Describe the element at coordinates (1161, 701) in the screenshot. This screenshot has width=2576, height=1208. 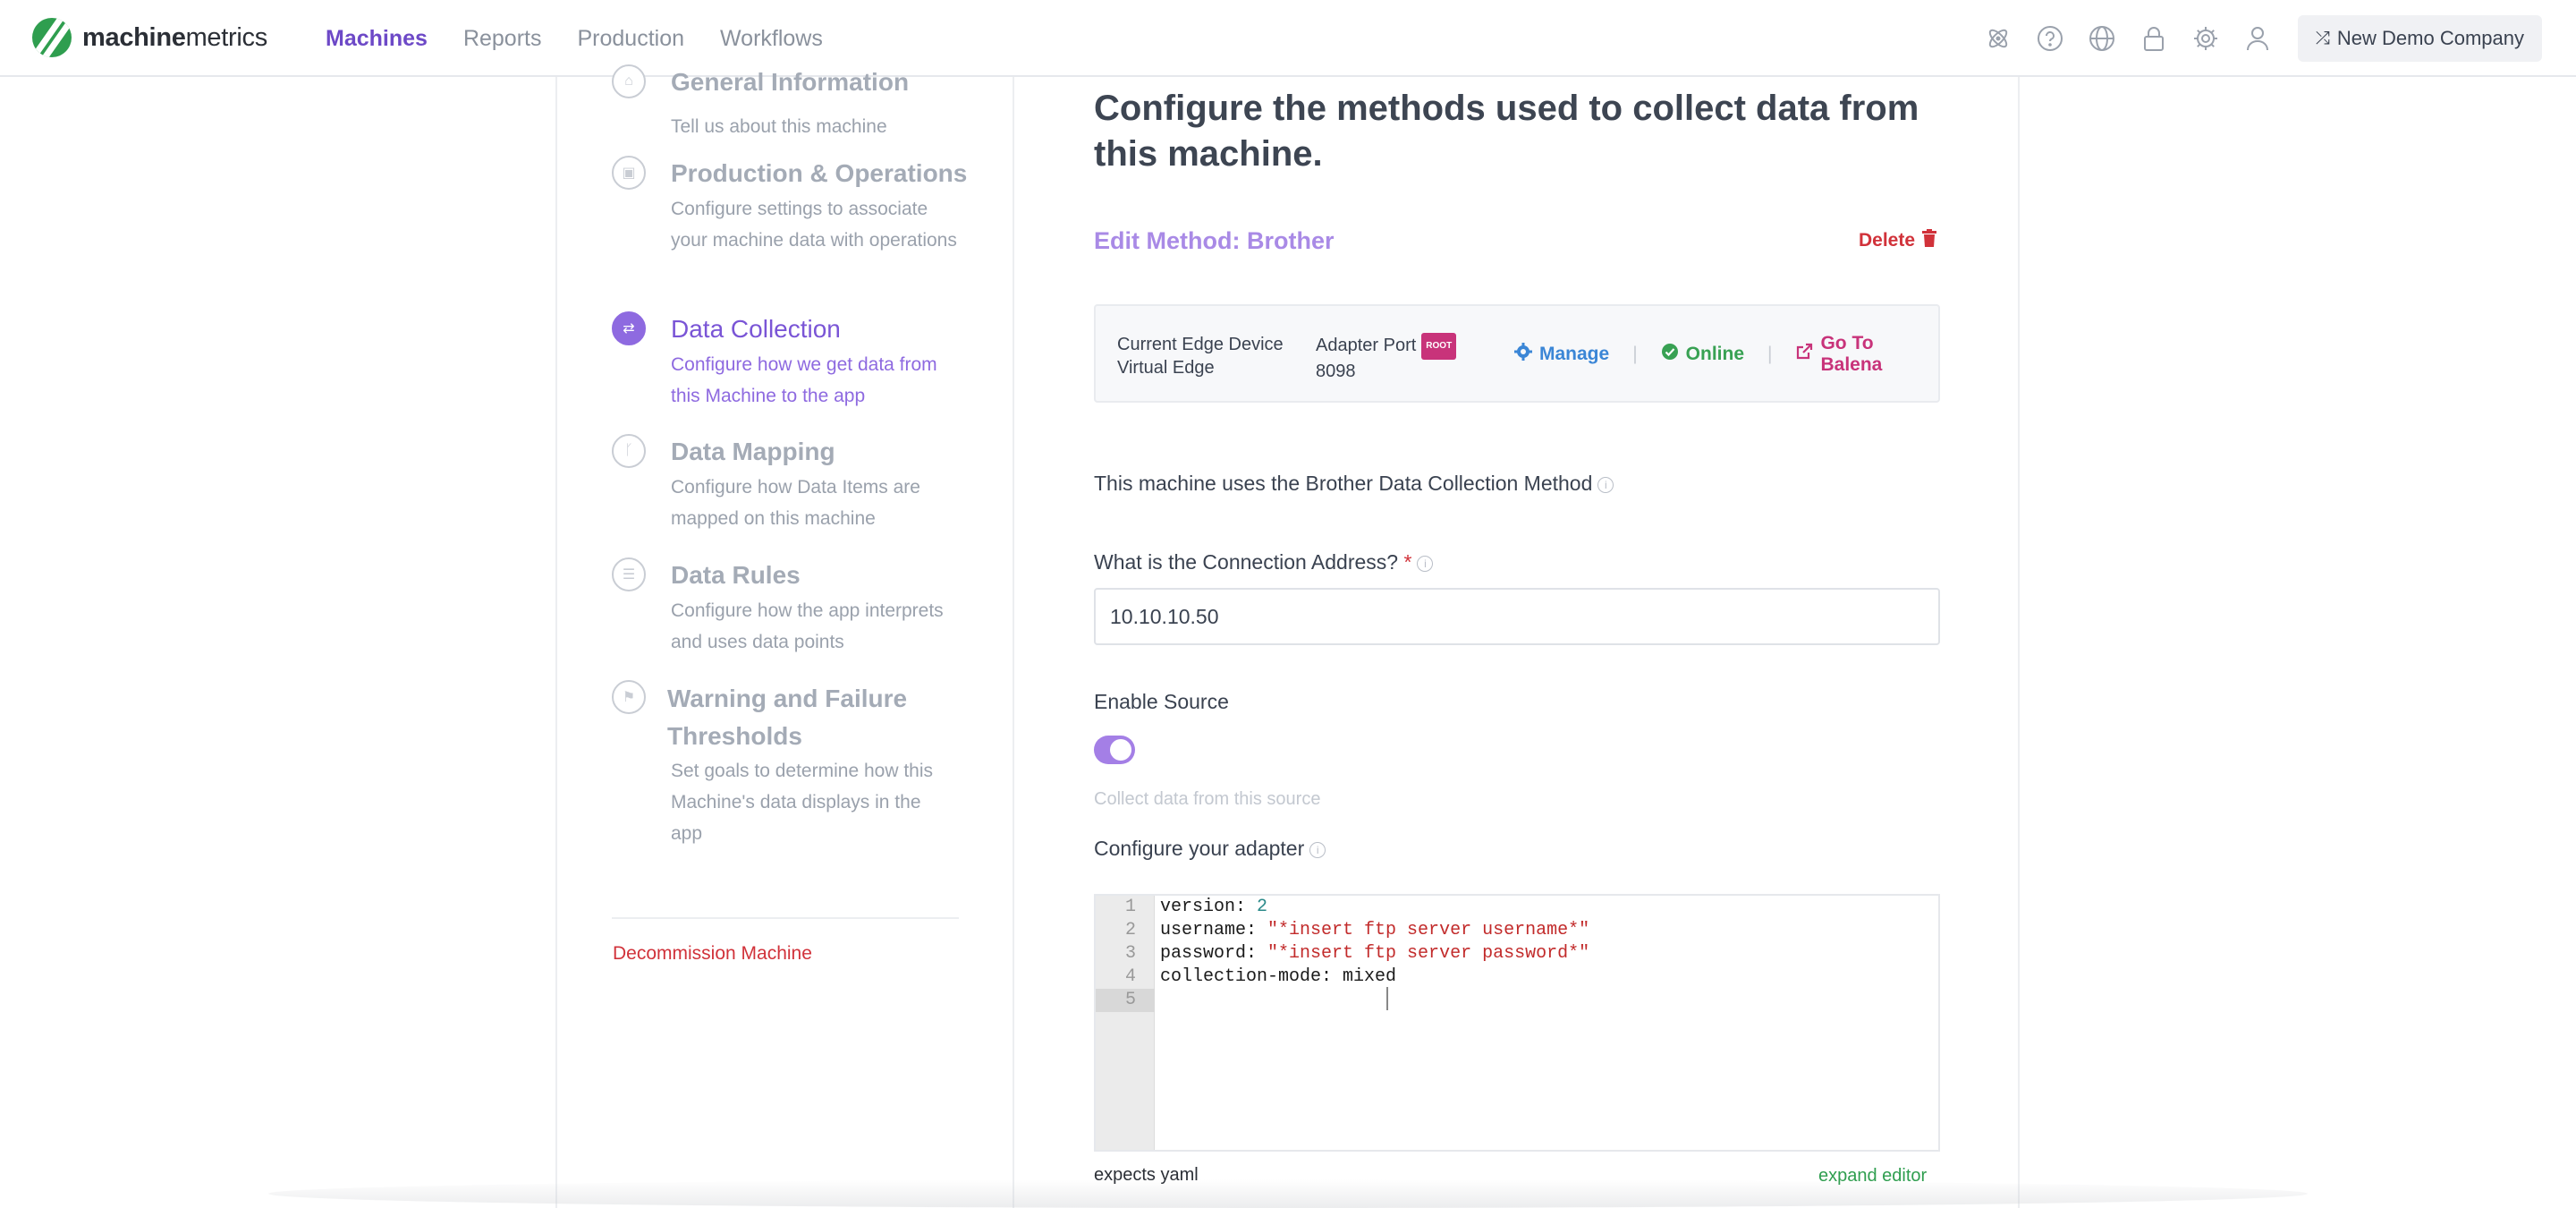
I see `enable-source-label: Enable Source` at that location.